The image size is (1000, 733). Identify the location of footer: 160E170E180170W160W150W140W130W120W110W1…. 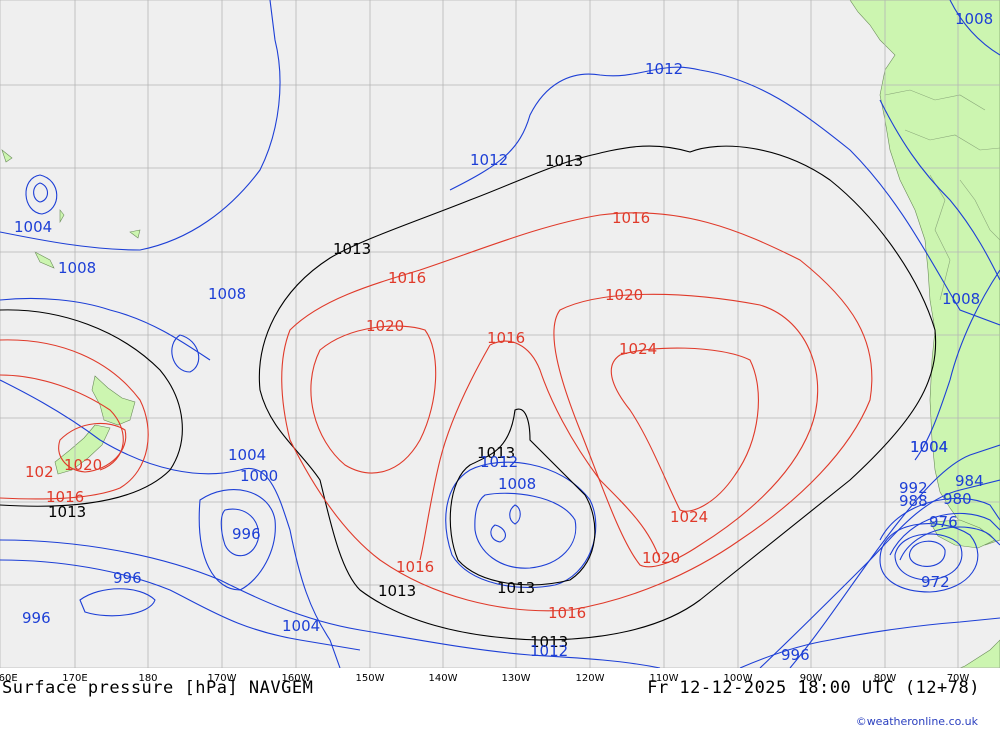
(500, 700).